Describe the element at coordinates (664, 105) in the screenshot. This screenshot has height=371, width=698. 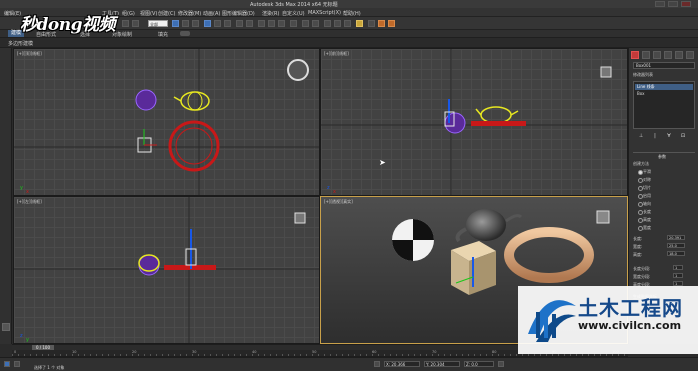
I see `modifier-stack: Line 线条 Box` at that location.